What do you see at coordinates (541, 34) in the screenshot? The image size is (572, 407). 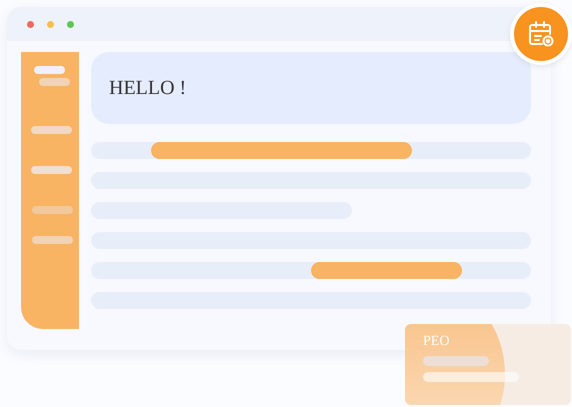 I see `calendar-gear-icon` at bounding box center [541, 34].